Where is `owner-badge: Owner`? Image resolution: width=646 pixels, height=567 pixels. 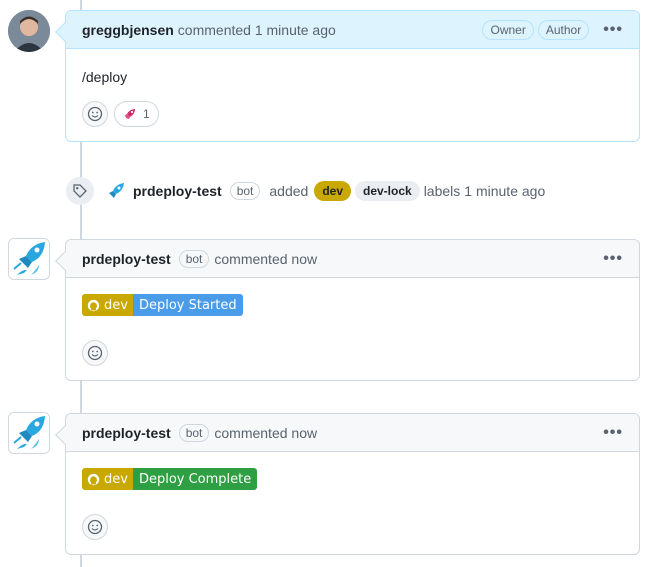 owner-badge: Owner is located at coordinates (508, 29).